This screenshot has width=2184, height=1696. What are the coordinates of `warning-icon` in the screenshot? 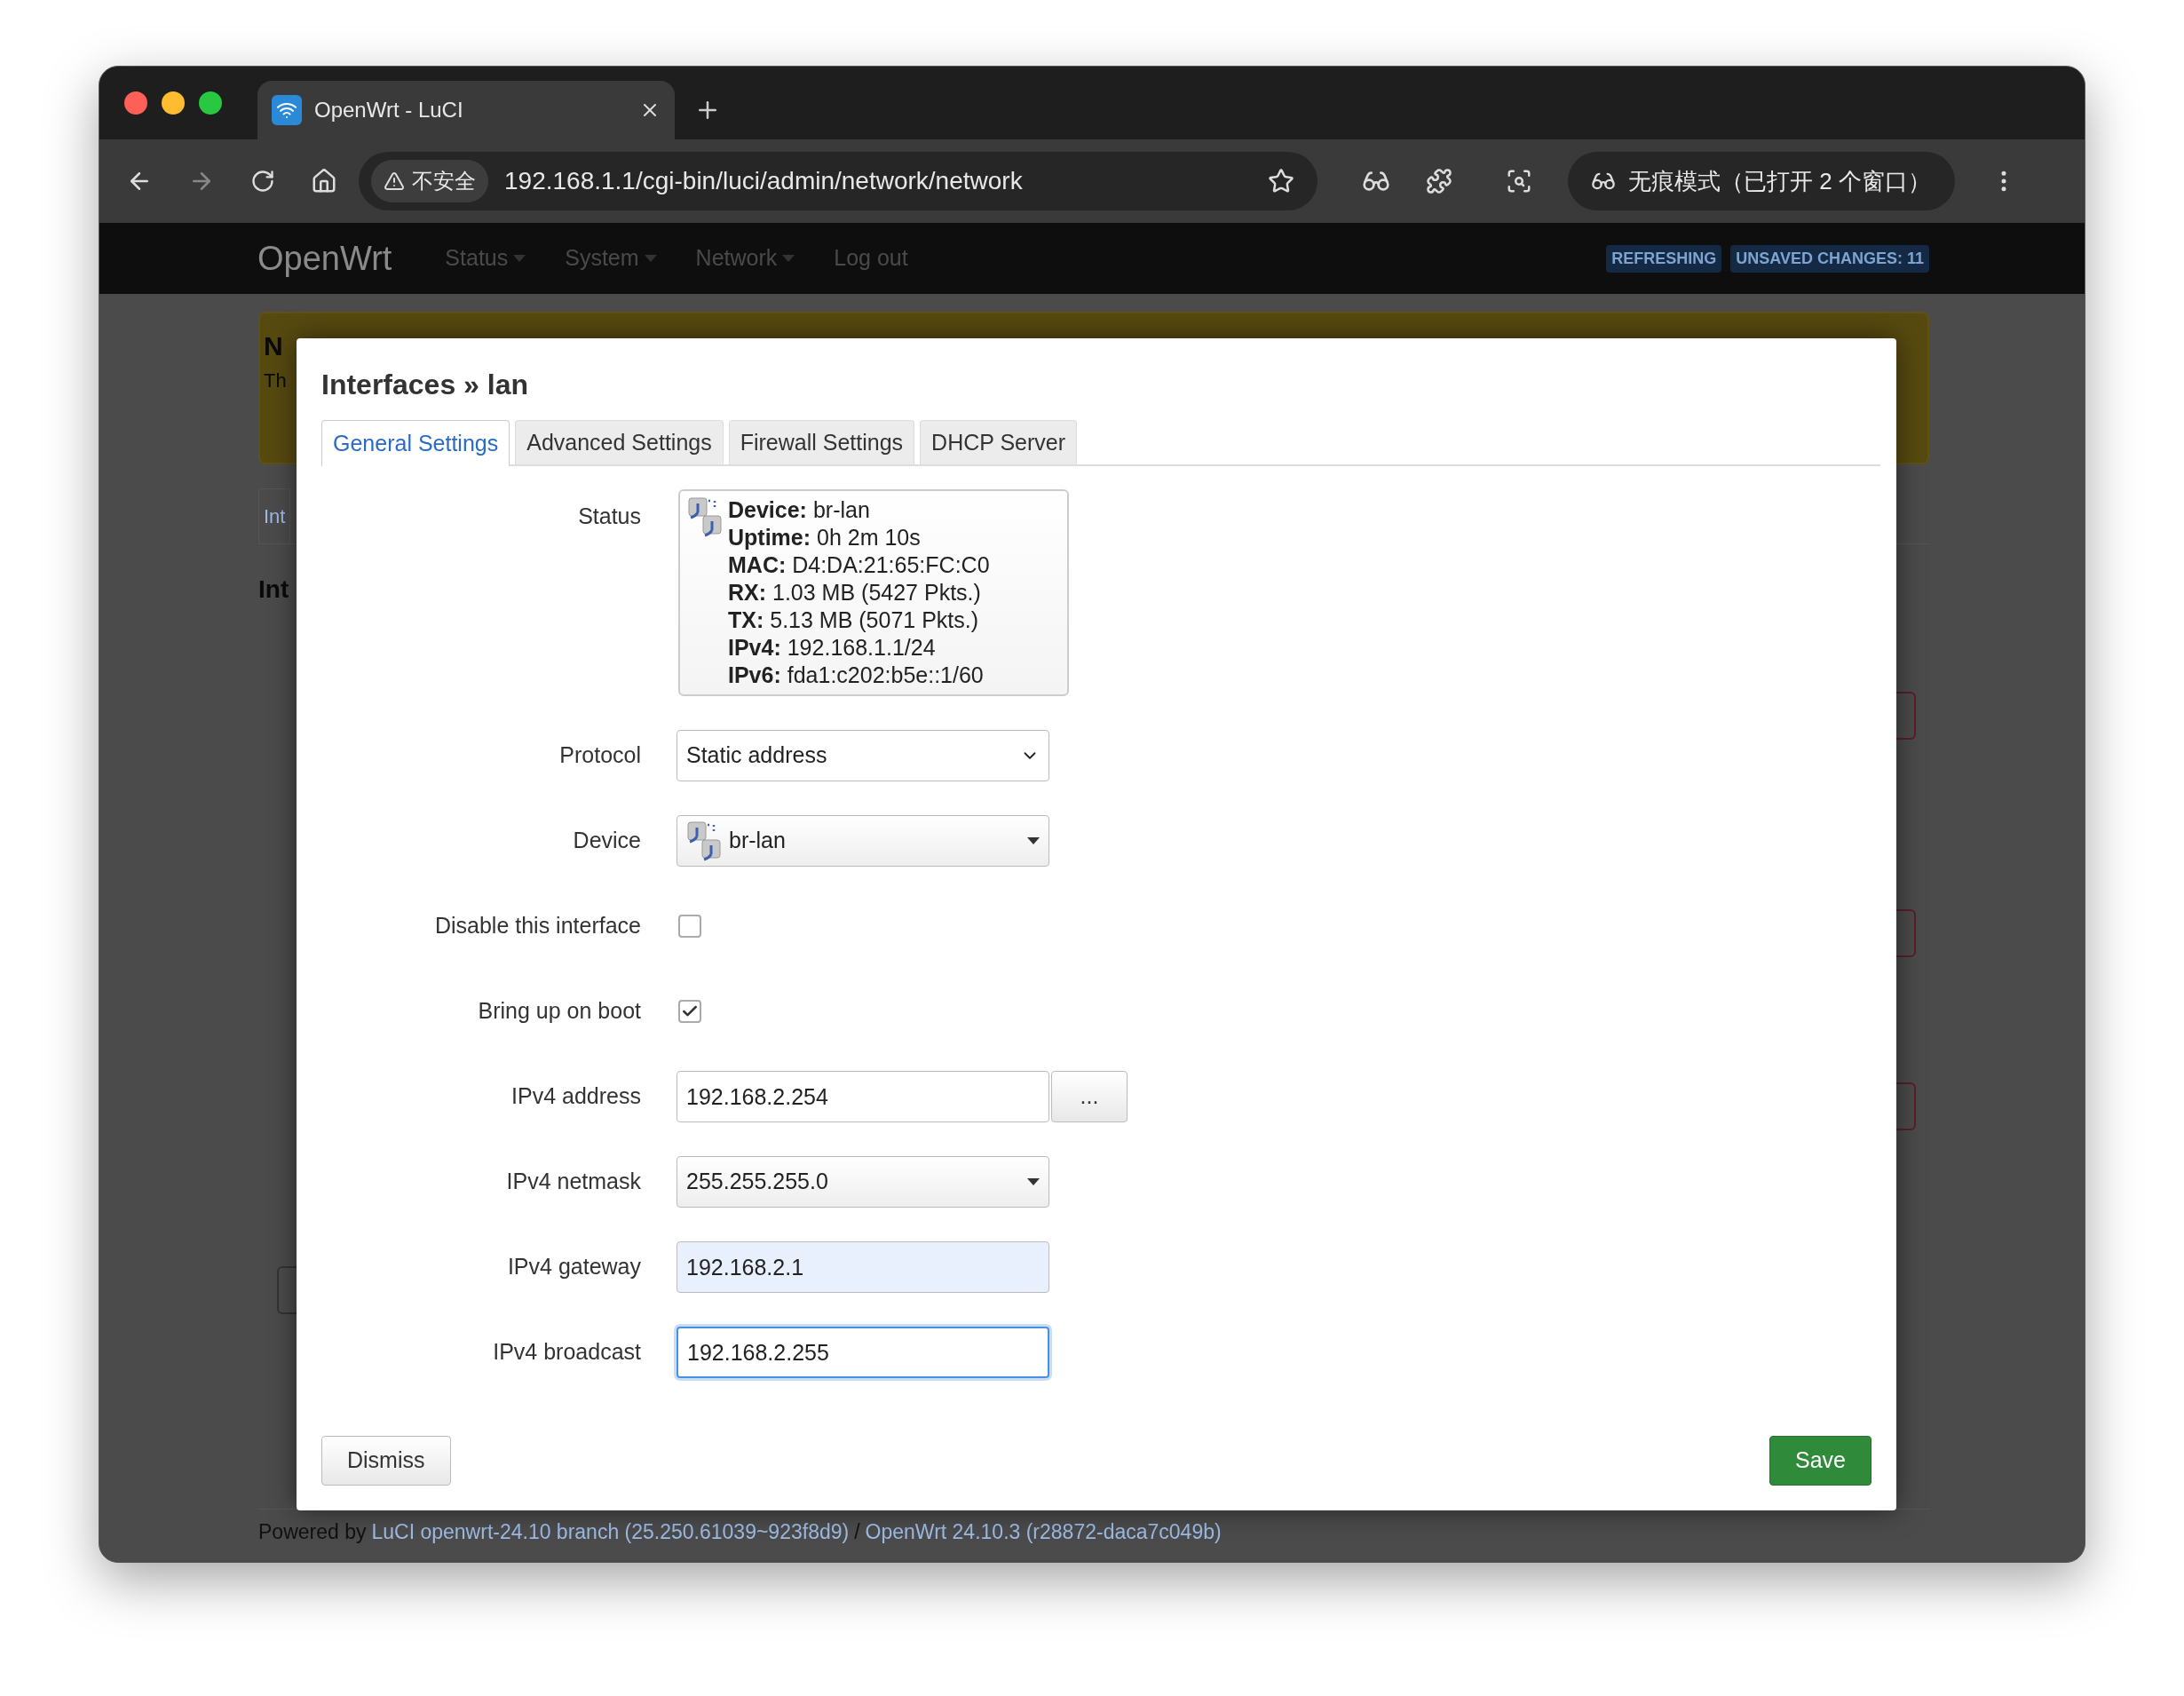 It's located at (394, 181).